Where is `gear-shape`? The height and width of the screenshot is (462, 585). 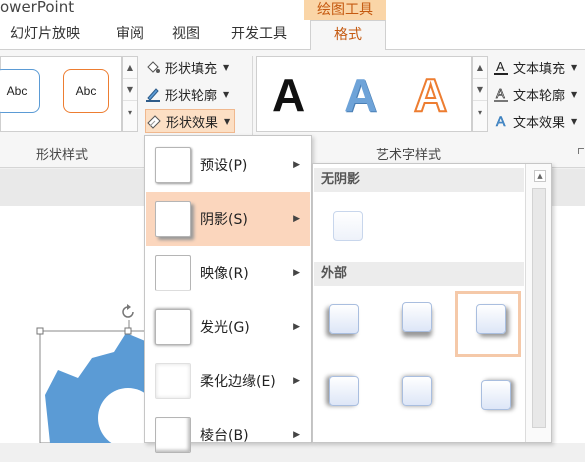 gear-shape is located at coordinates (90, 371).